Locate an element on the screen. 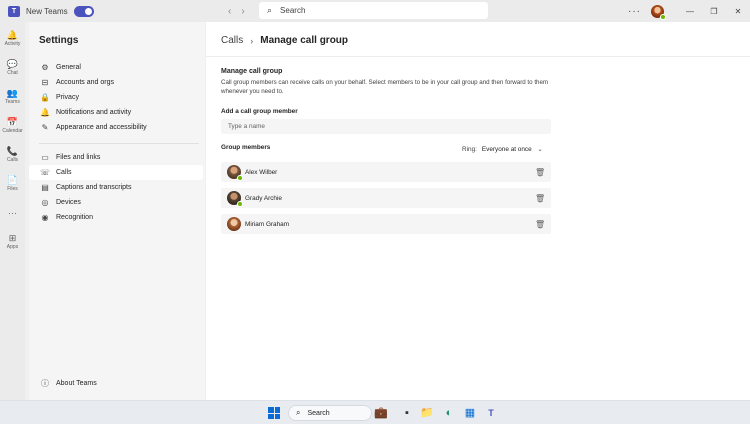 The height and width of the screenshot is (424, 750). rail-item-apps: ⊞ Apps is located at coordinates (12, 241).